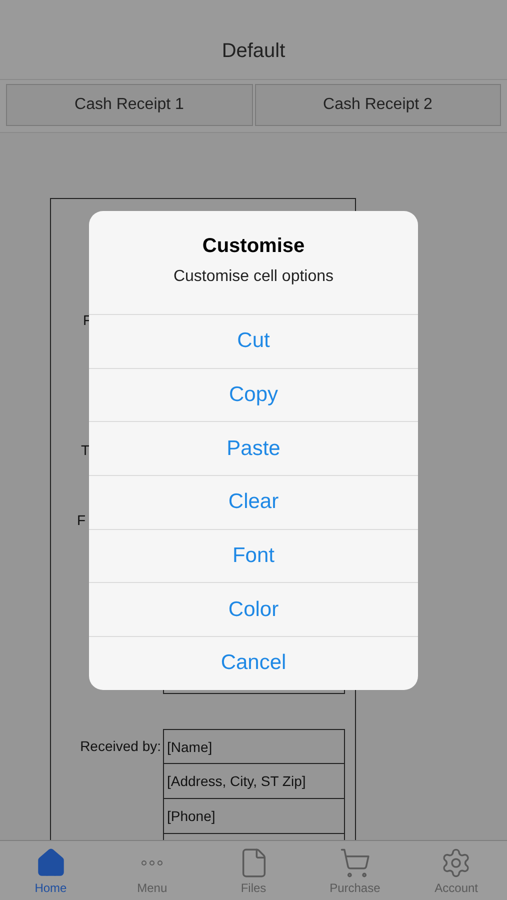 The height and width of the screenshot is (900, 507). Describe the element at coordinates (152, 863) in the screenshot. I see `dots-icon` at that location.